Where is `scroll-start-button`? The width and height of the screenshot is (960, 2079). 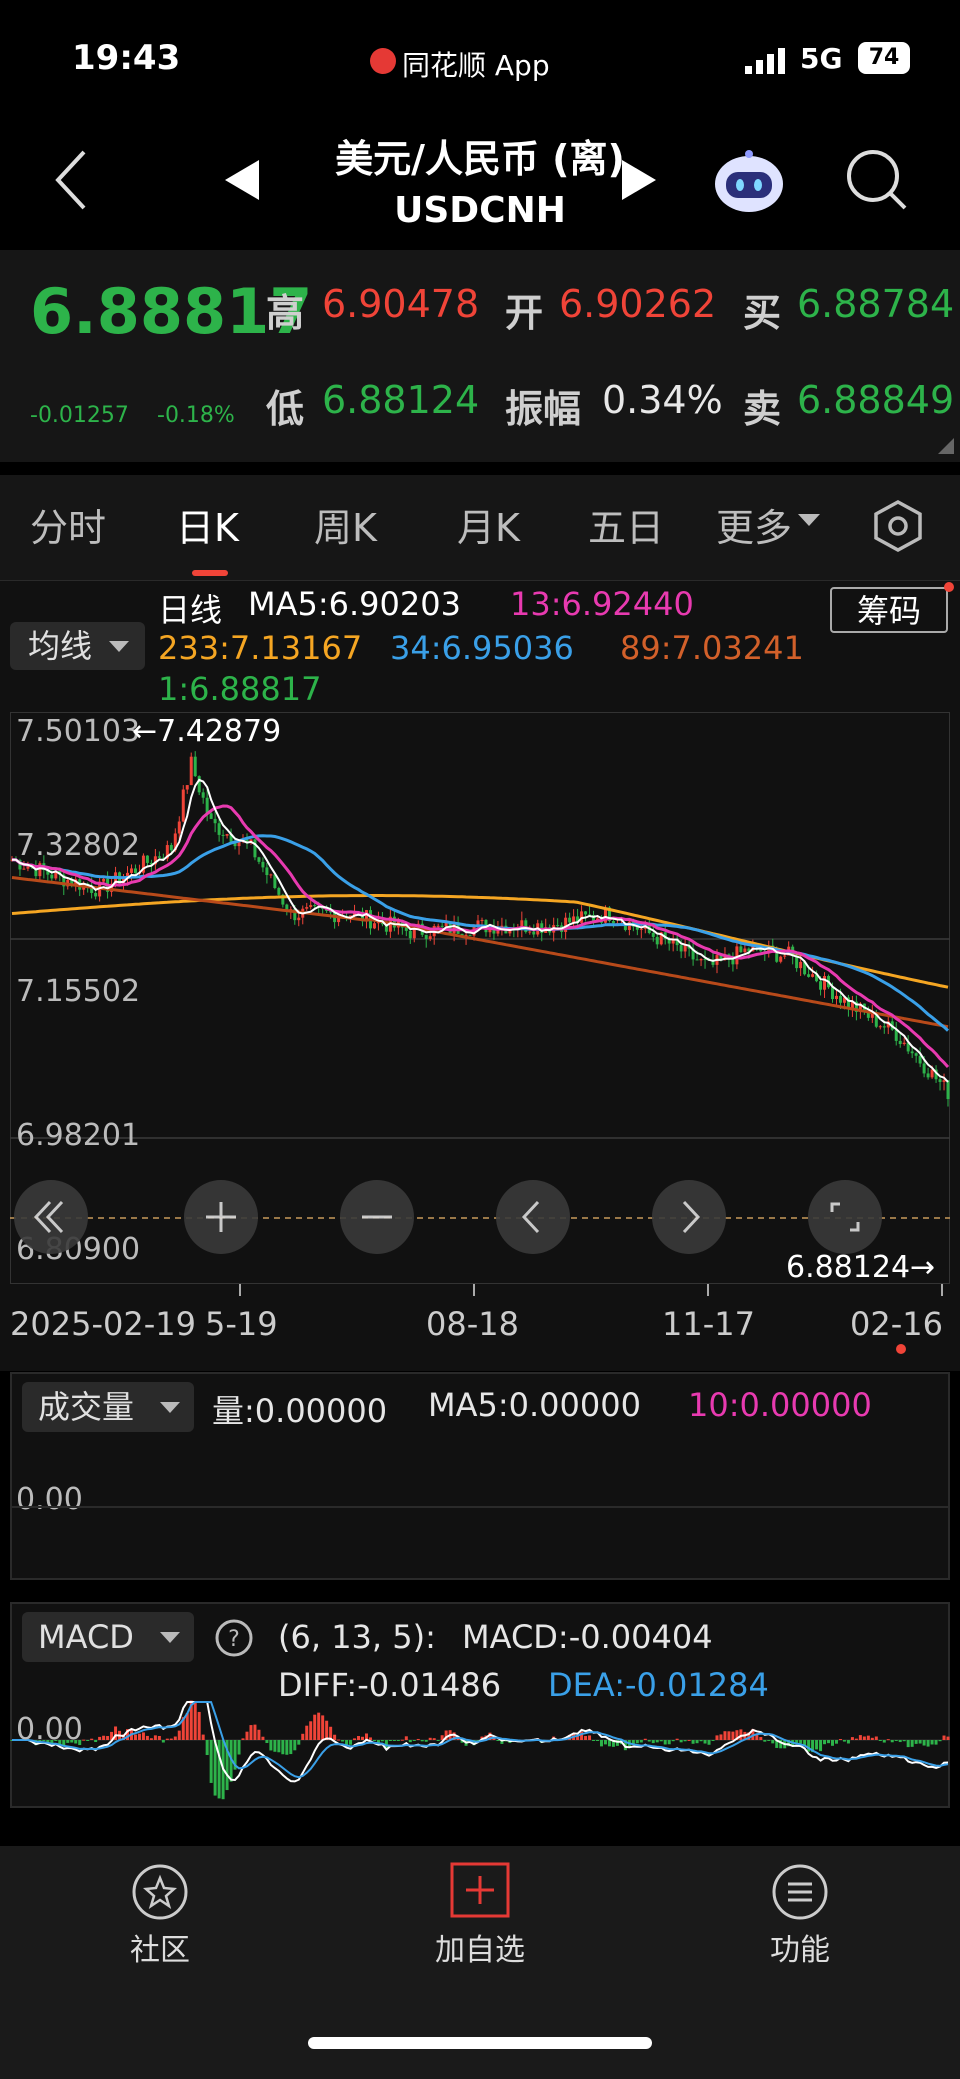
scroll-start-button is located at coordinates (51, 1217).